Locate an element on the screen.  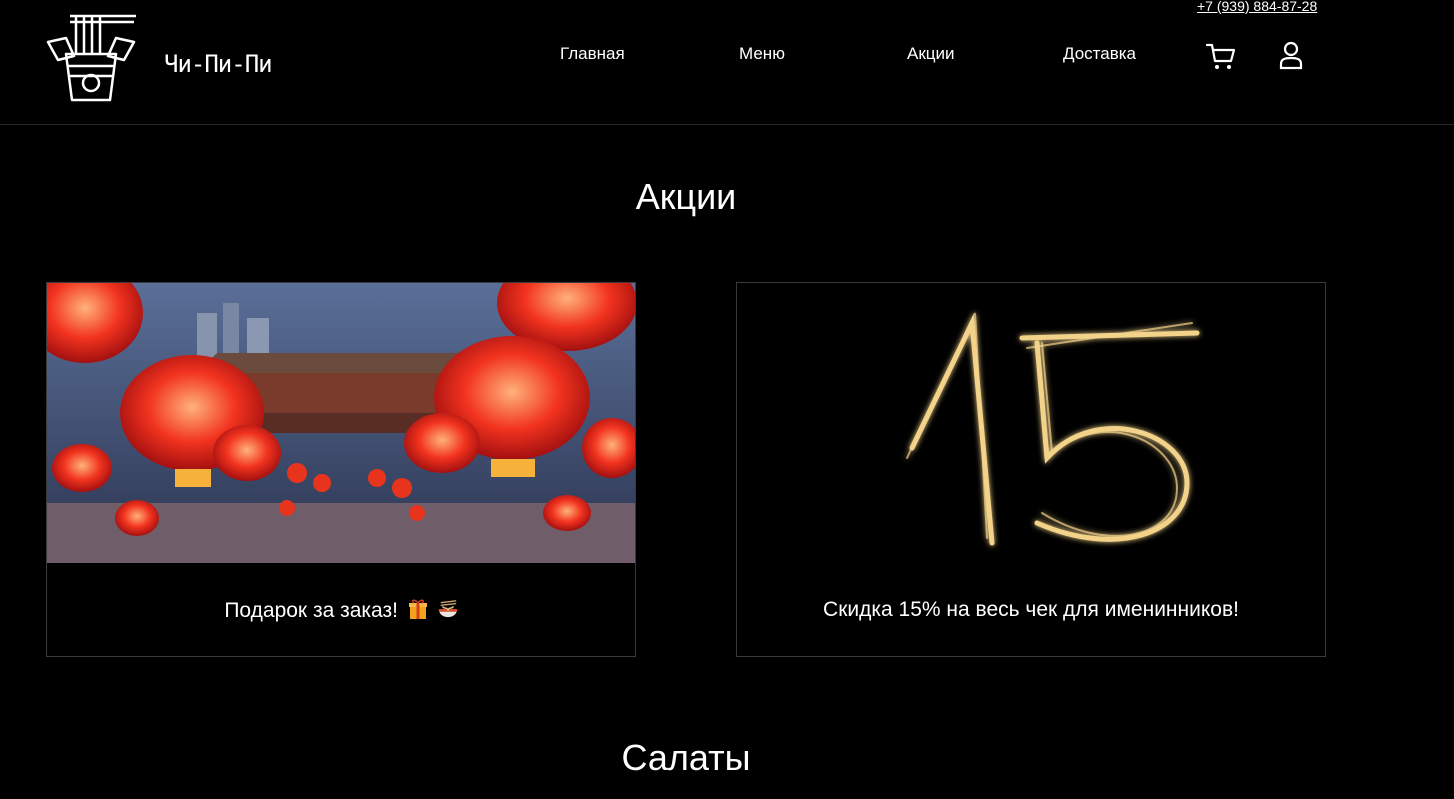
nav-menu: Меню is located at coordinates (762, 54).